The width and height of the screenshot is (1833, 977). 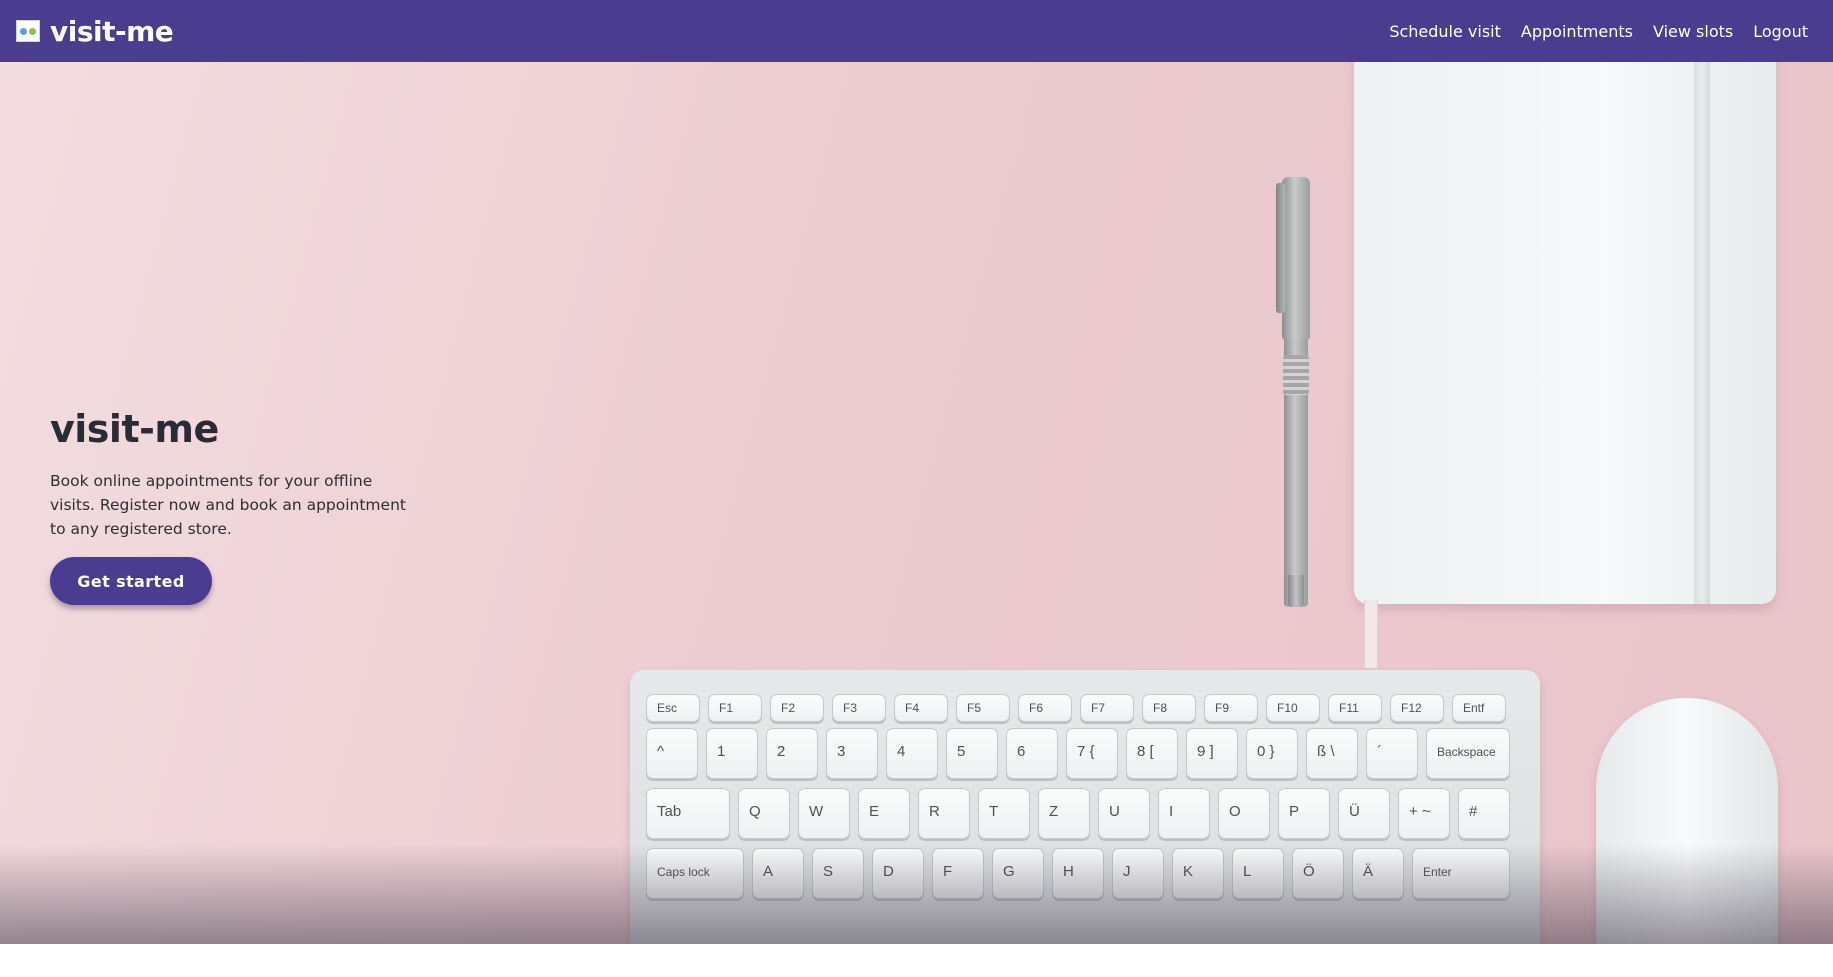 I want to click on keyboard-key-label: Tab, so click(x=669, y=811).